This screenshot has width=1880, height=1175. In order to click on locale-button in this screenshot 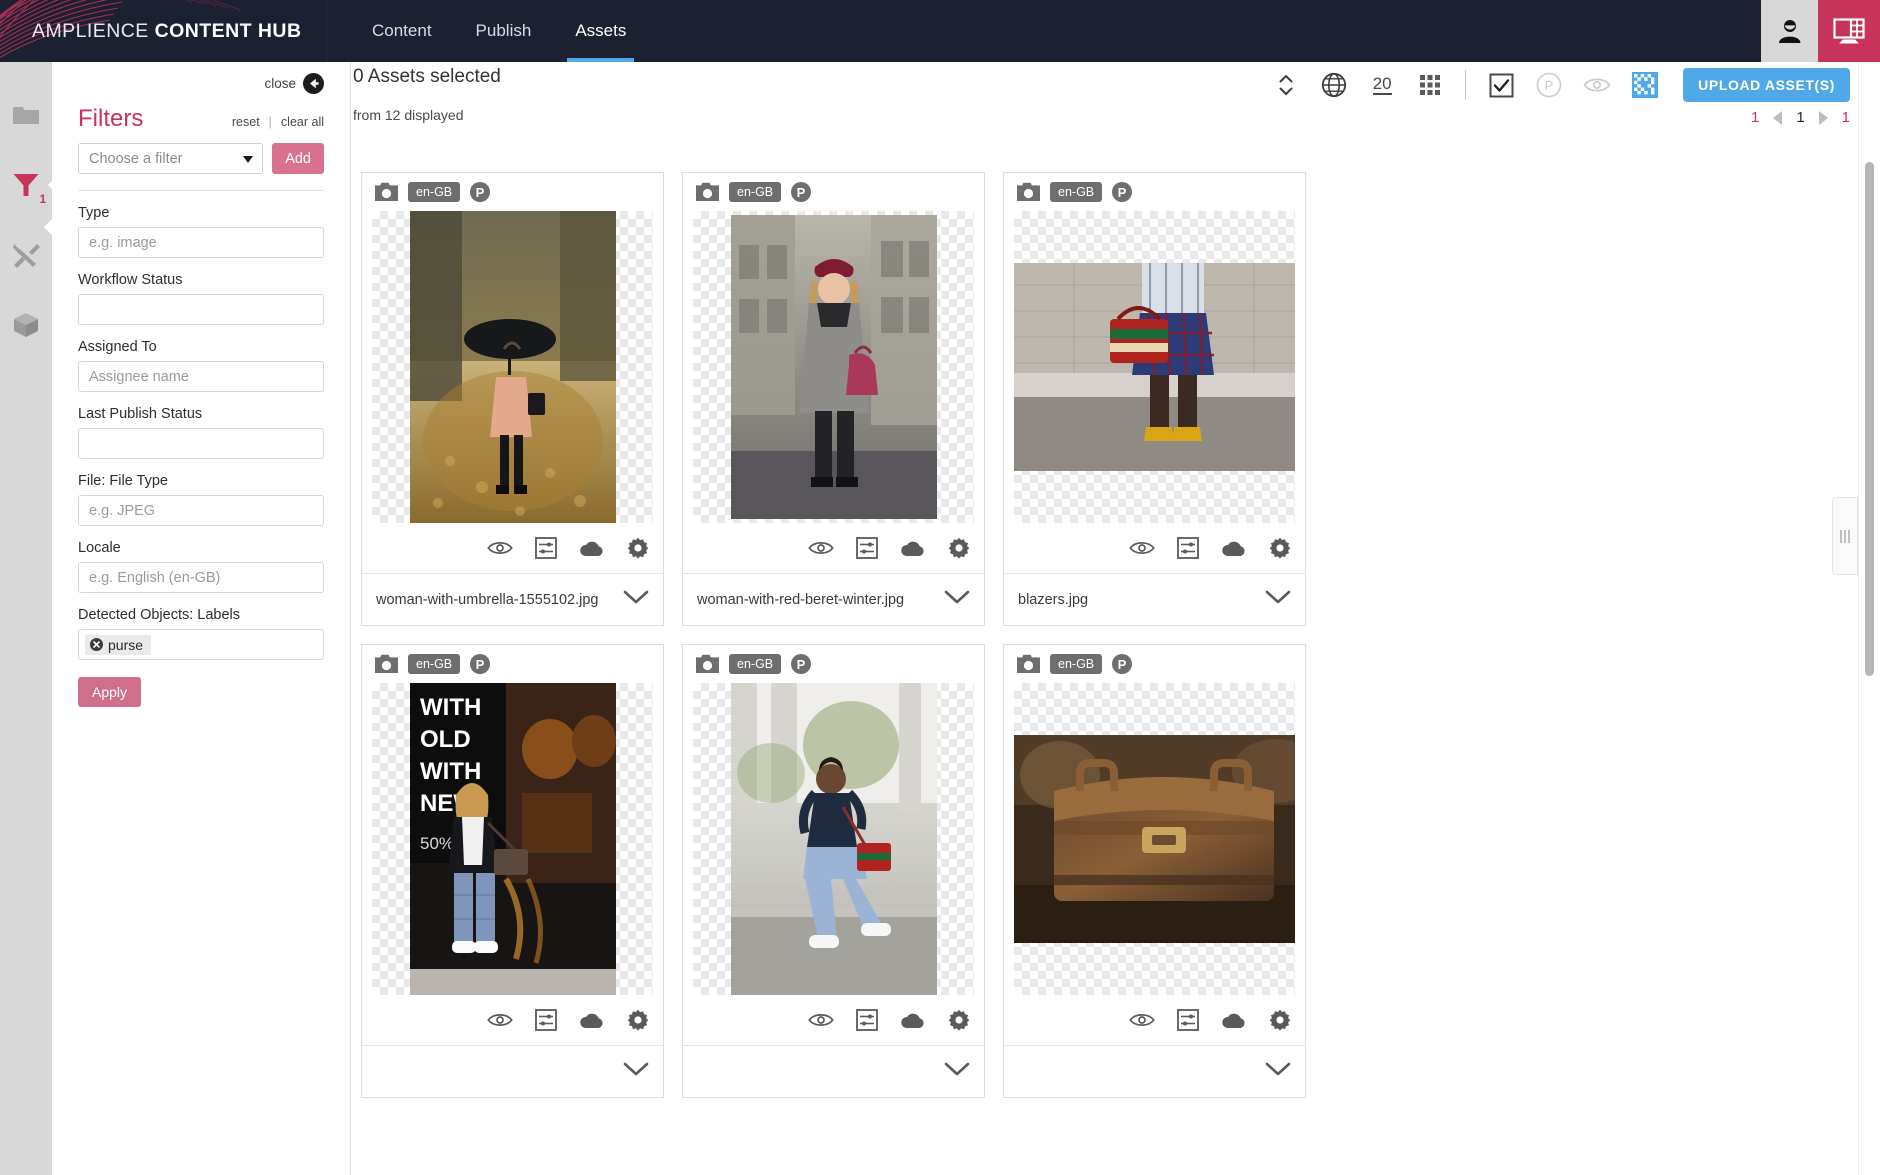, I will do `click(1334, 85)`.